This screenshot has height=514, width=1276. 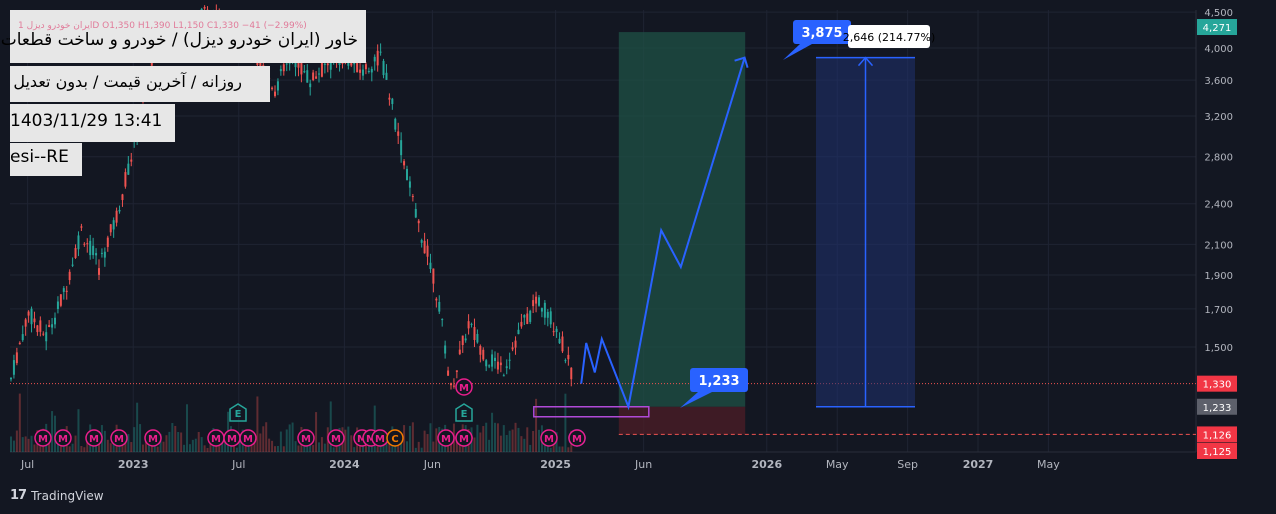 What do you see at coordinates (127, 81) in the screenshot?
I see `subtitle: روزانه / آخرین قیمت / بدون تعدیل` at bounding box center [127, 81].